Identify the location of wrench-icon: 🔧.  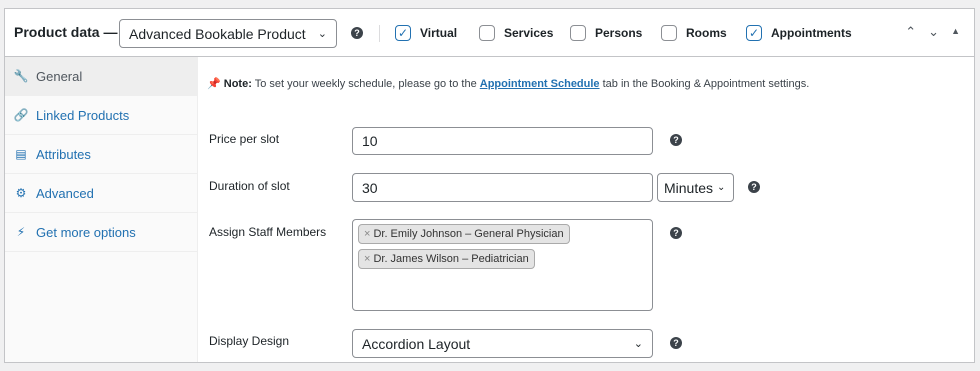
(21, 76).